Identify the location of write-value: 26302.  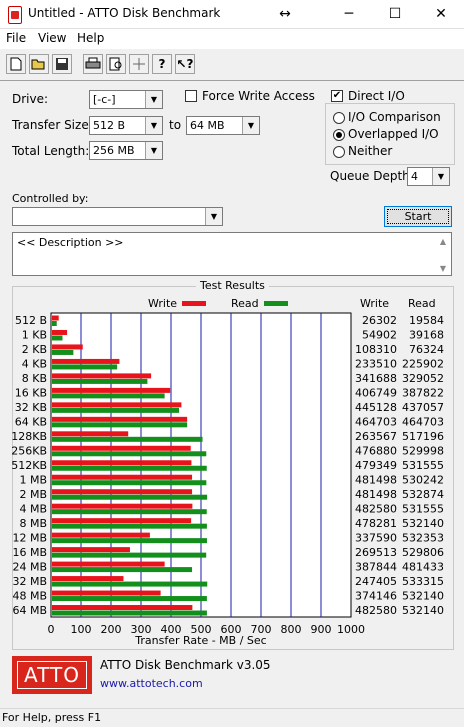
(379, 320).